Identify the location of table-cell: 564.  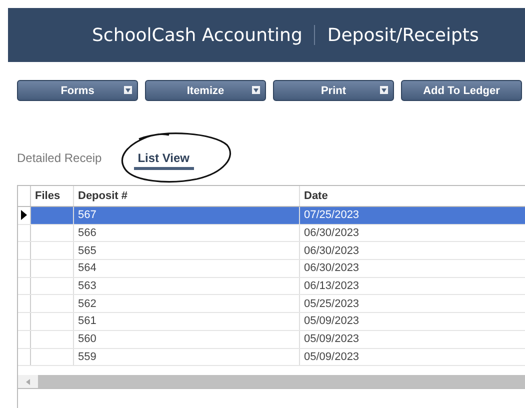
(187, 268).